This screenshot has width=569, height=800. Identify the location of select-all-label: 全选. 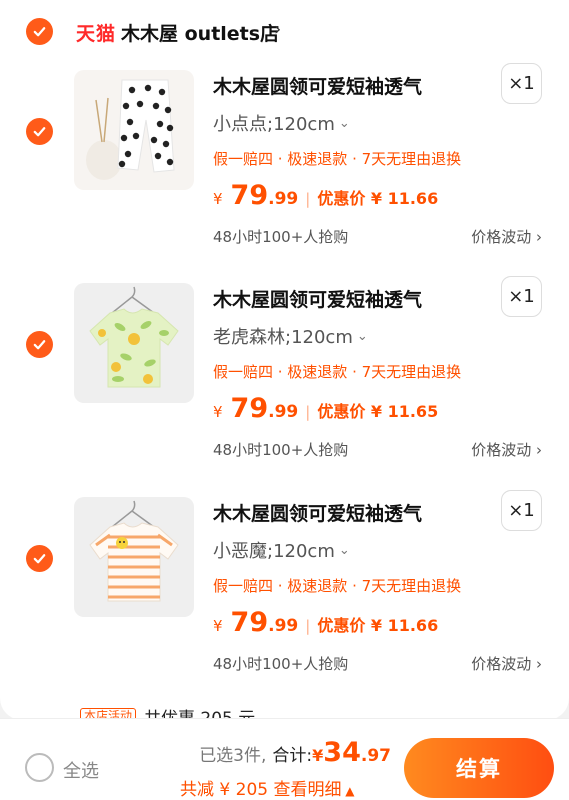
(81, 770).